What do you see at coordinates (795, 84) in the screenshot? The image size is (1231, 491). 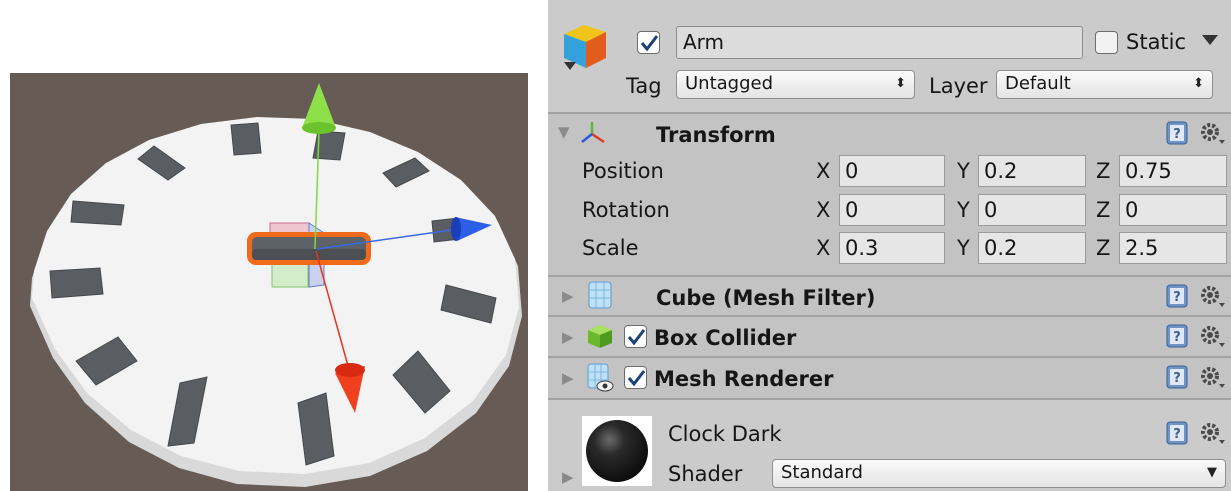 I see `tag-dropdown: Untagged ⬍` at bounding box center [795, 84].